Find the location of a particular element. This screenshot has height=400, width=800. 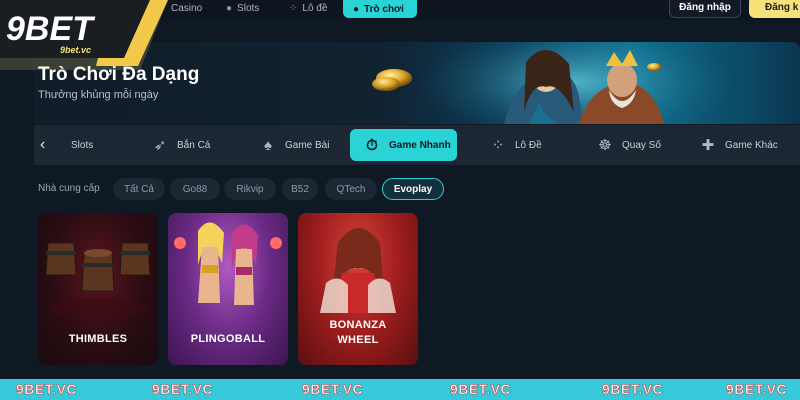

provider-chip-qtech: QTech is located at coordinates (351, 189).